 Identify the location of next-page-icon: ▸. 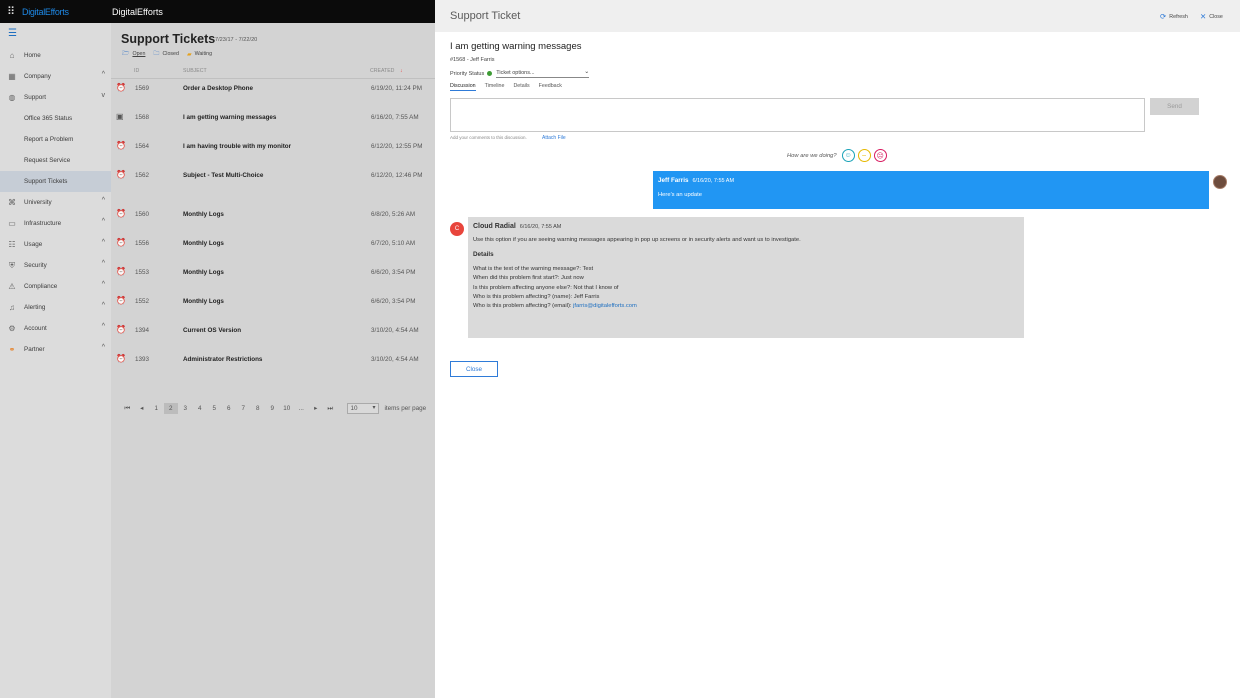
(316, 408).